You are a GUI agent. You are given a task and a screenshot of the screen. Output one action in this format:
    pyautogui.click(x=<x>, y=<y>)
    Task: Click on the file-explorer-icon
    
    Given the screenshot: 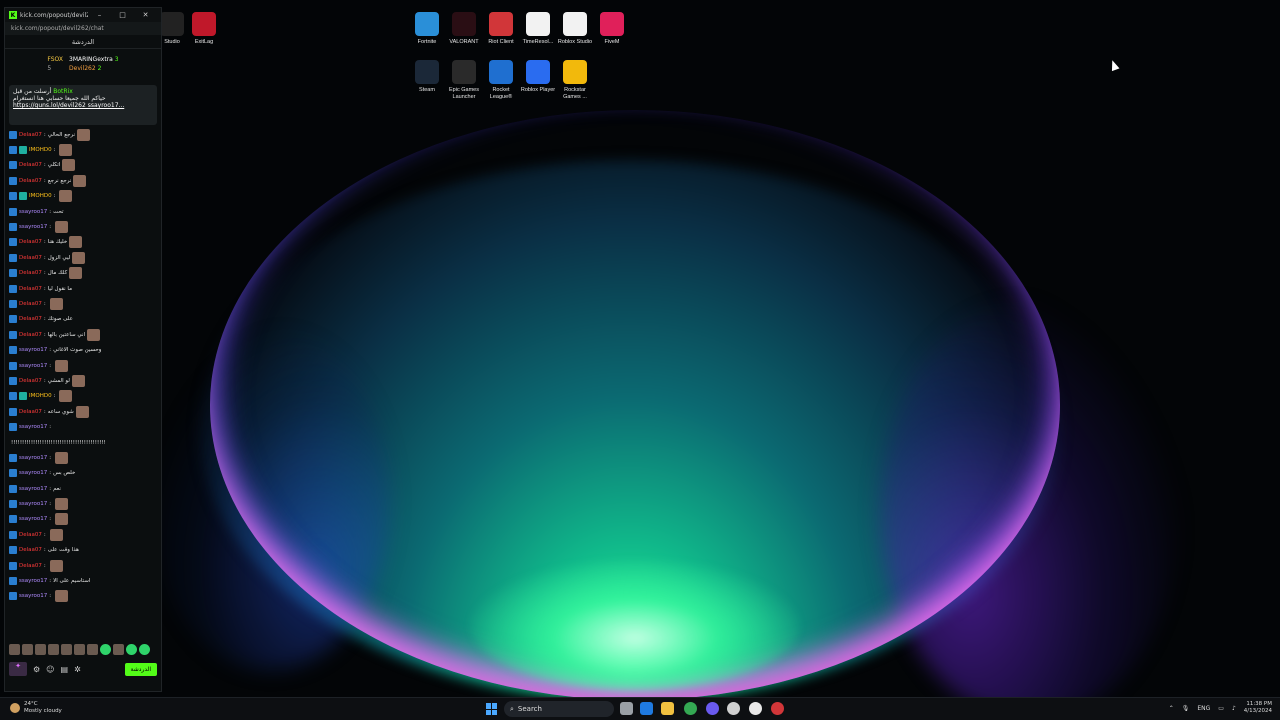 What is the action you would take?
    pyautogui.click(x=667, y=708)
    